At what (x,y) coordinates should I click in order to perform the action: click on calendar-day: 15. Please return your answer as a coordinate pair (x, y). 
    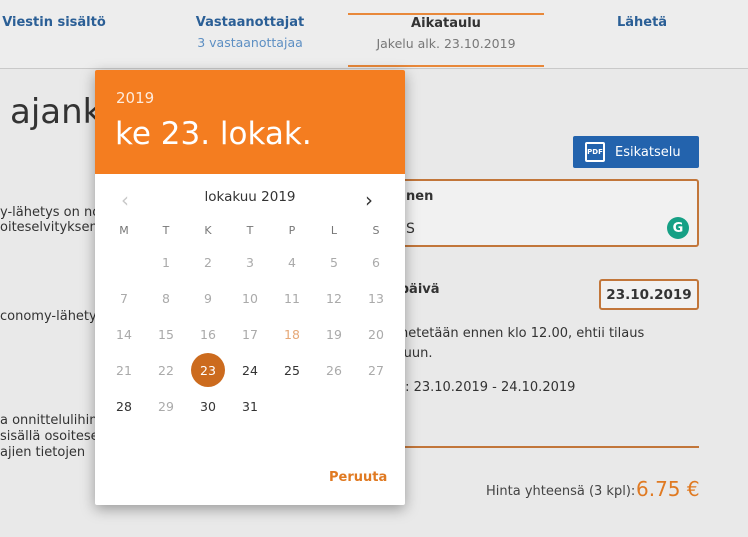
    Looking at the image, I should click on (166, 334).